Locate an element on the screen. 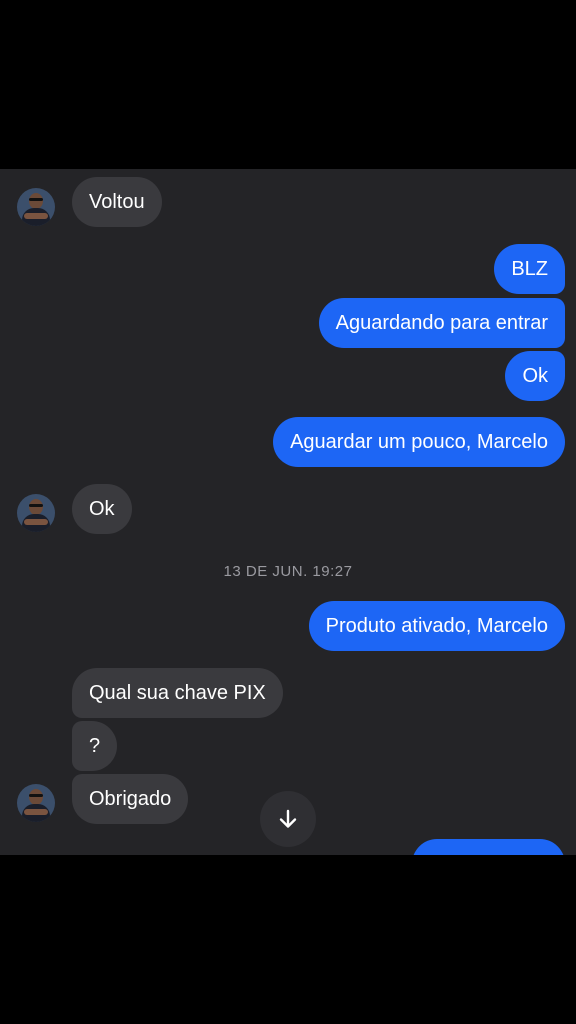  outgoing-message: Aguardar um pouco, Marcelo is located at coordinates (419, 442).